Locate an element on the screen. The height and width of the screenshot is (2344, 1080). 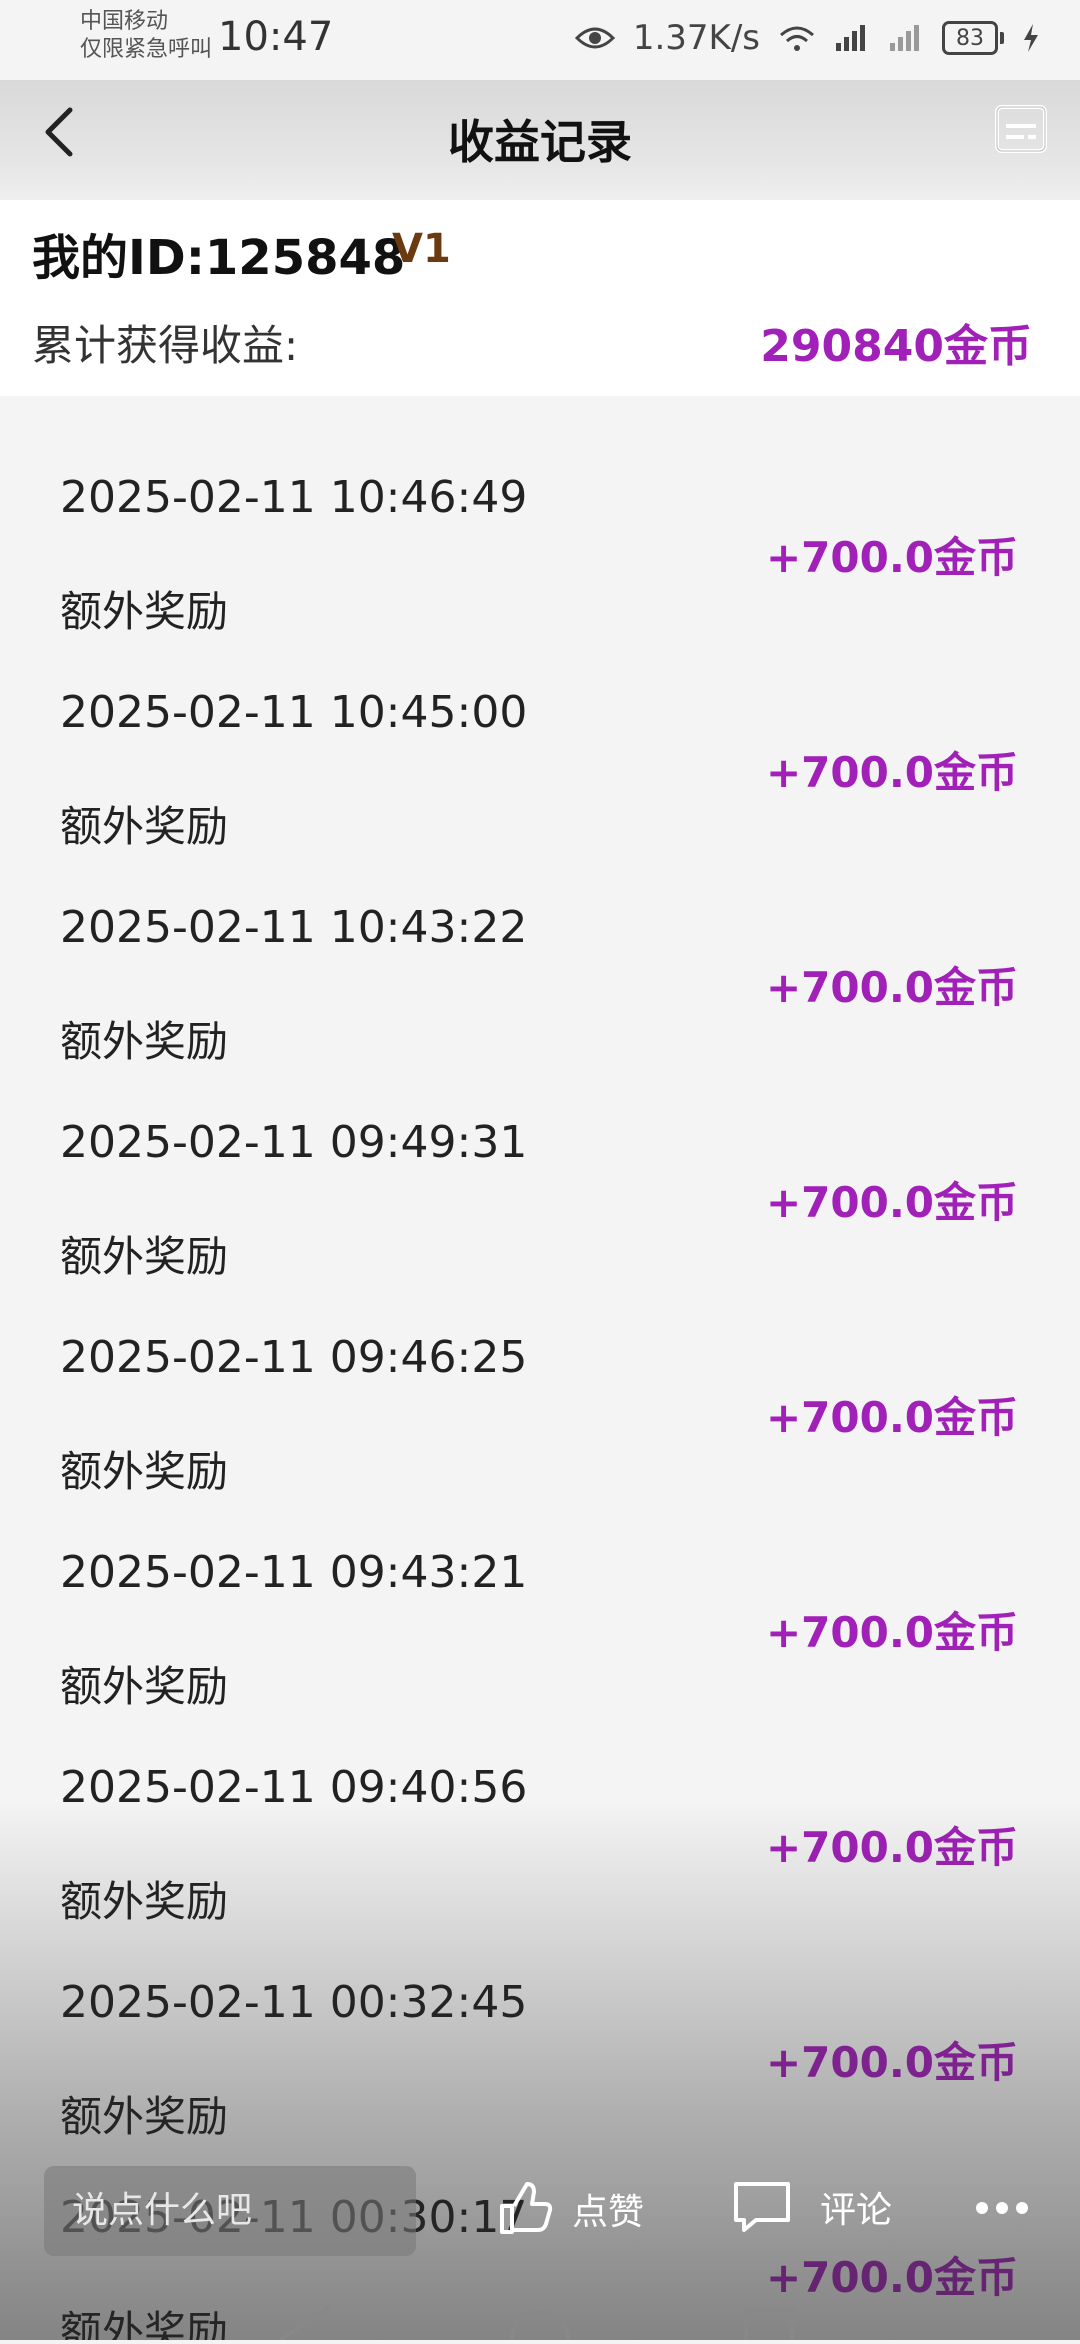
record-item: 2025-02-11 09:49:31 额外奖励 +700.0金币 is located at coordinates (540, 1224).